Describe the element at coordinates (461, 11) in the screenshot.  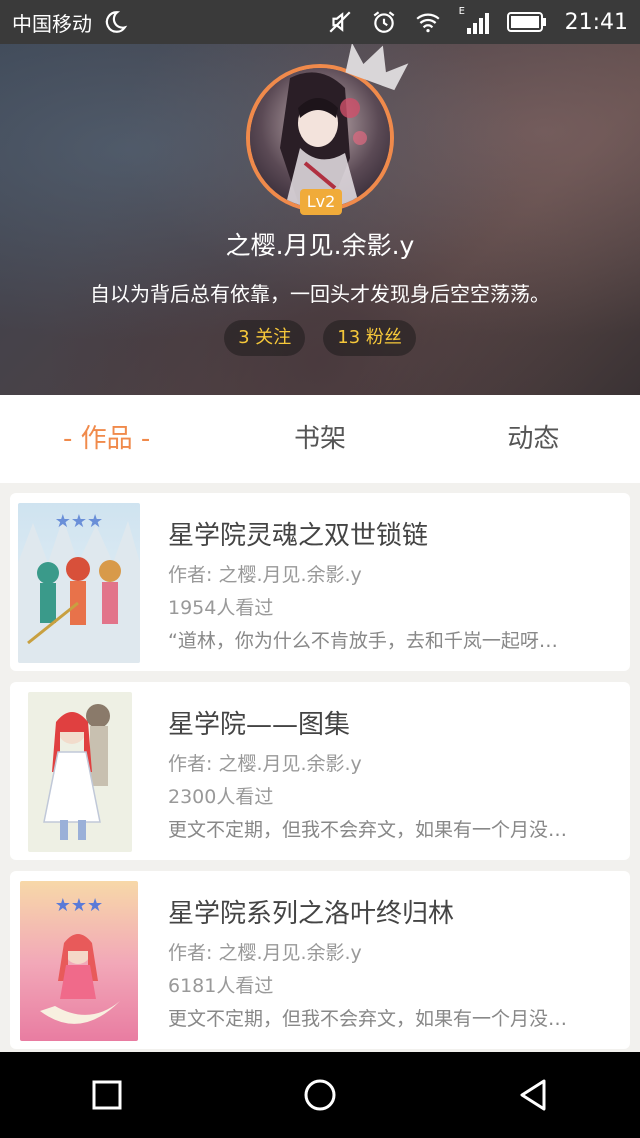
I see `network-type-label: E` at that location.